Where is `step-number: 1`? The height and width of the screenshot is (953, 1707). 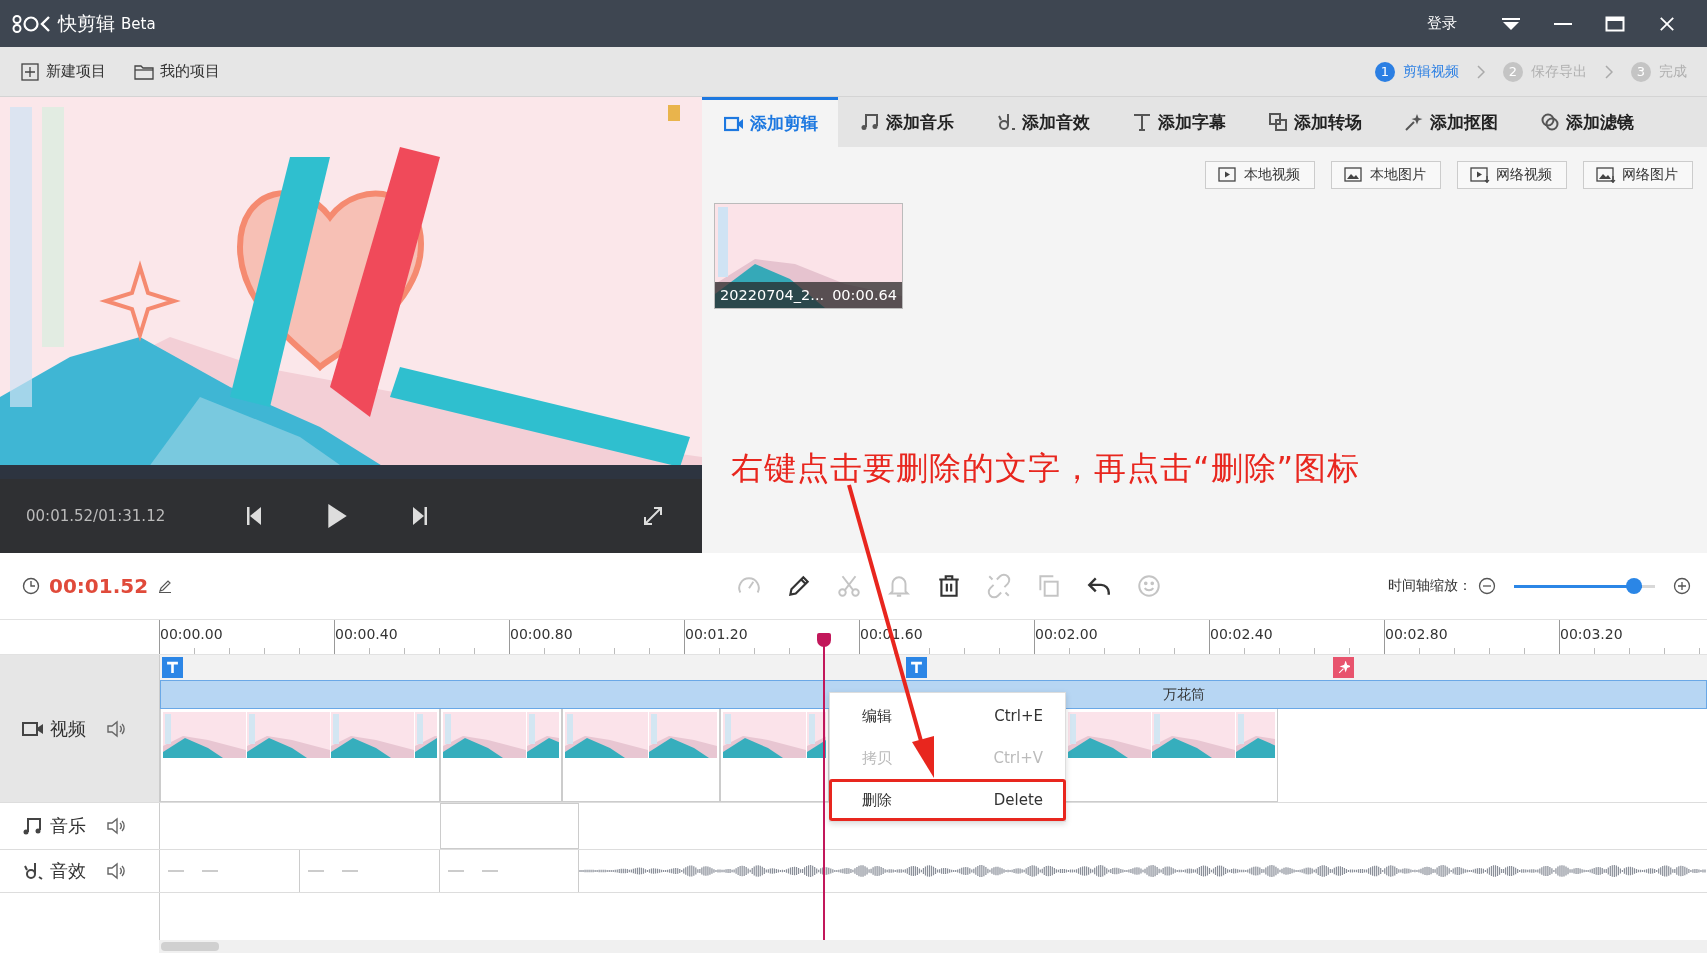
step-number: 1 is located at coordinates (1385, 71).